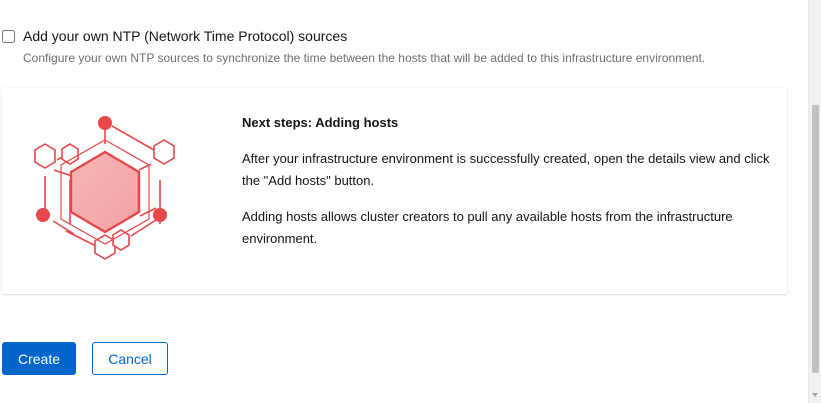 The image size is (821, 403). I want to click on create-button: Create, so click(39, 358).